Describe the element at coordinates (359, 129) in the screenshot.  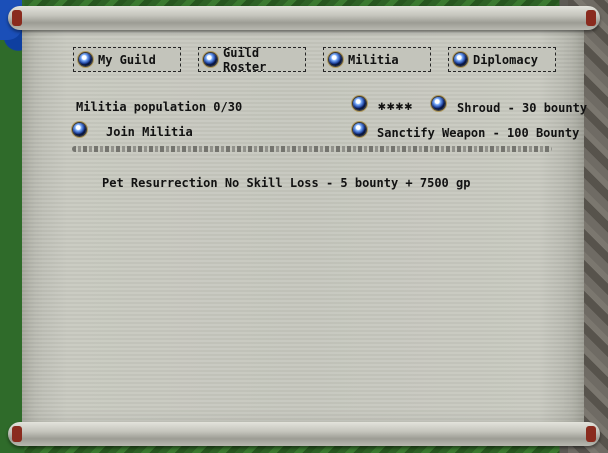
I see `sanctify-gem-icon` at that location.